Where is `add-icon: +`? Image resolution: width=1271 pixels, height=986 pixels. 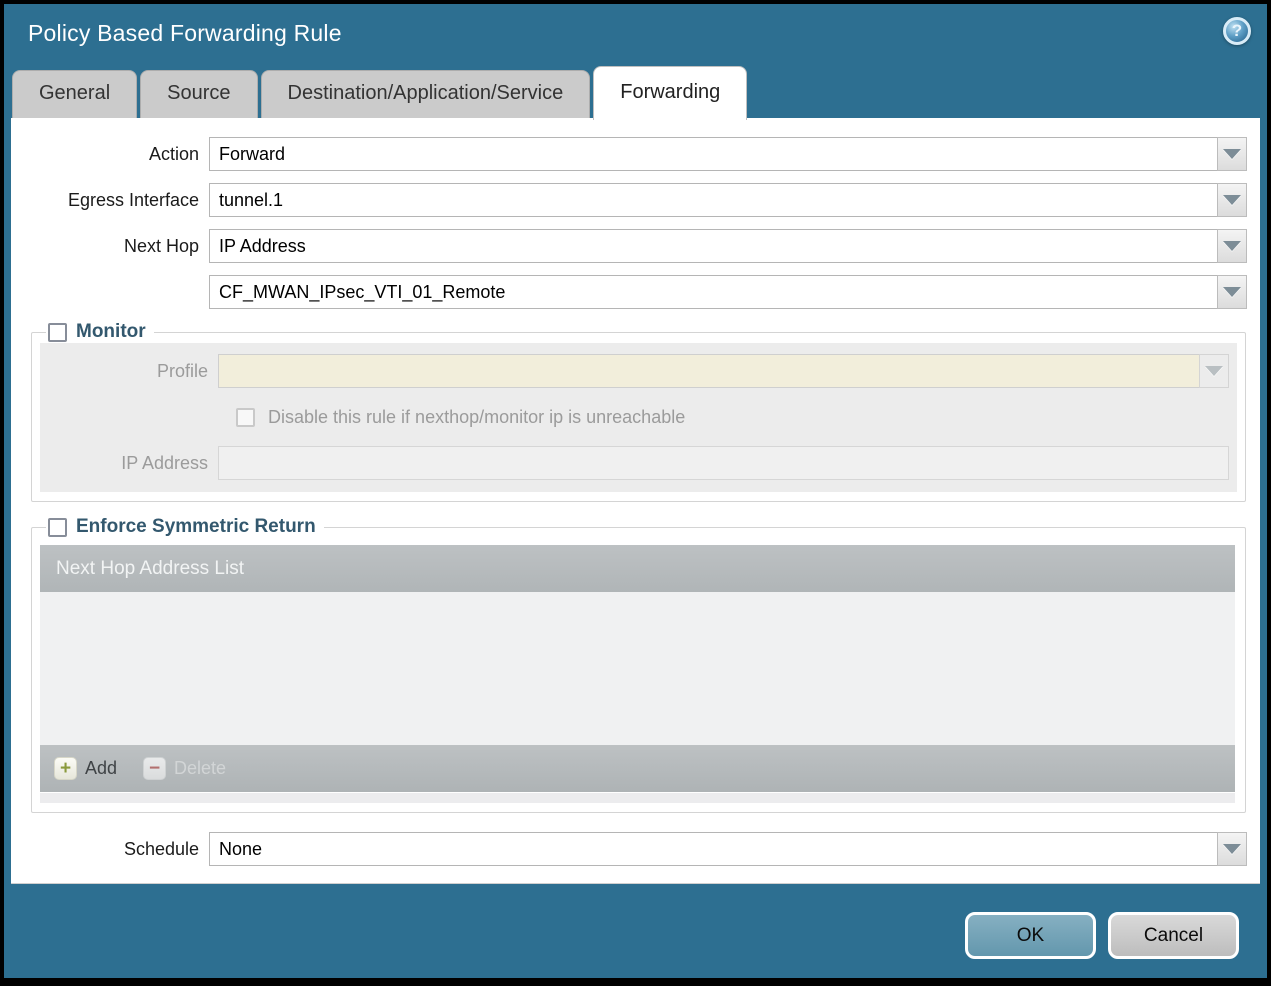
add-icon: + is located at coordinates (65, 768).